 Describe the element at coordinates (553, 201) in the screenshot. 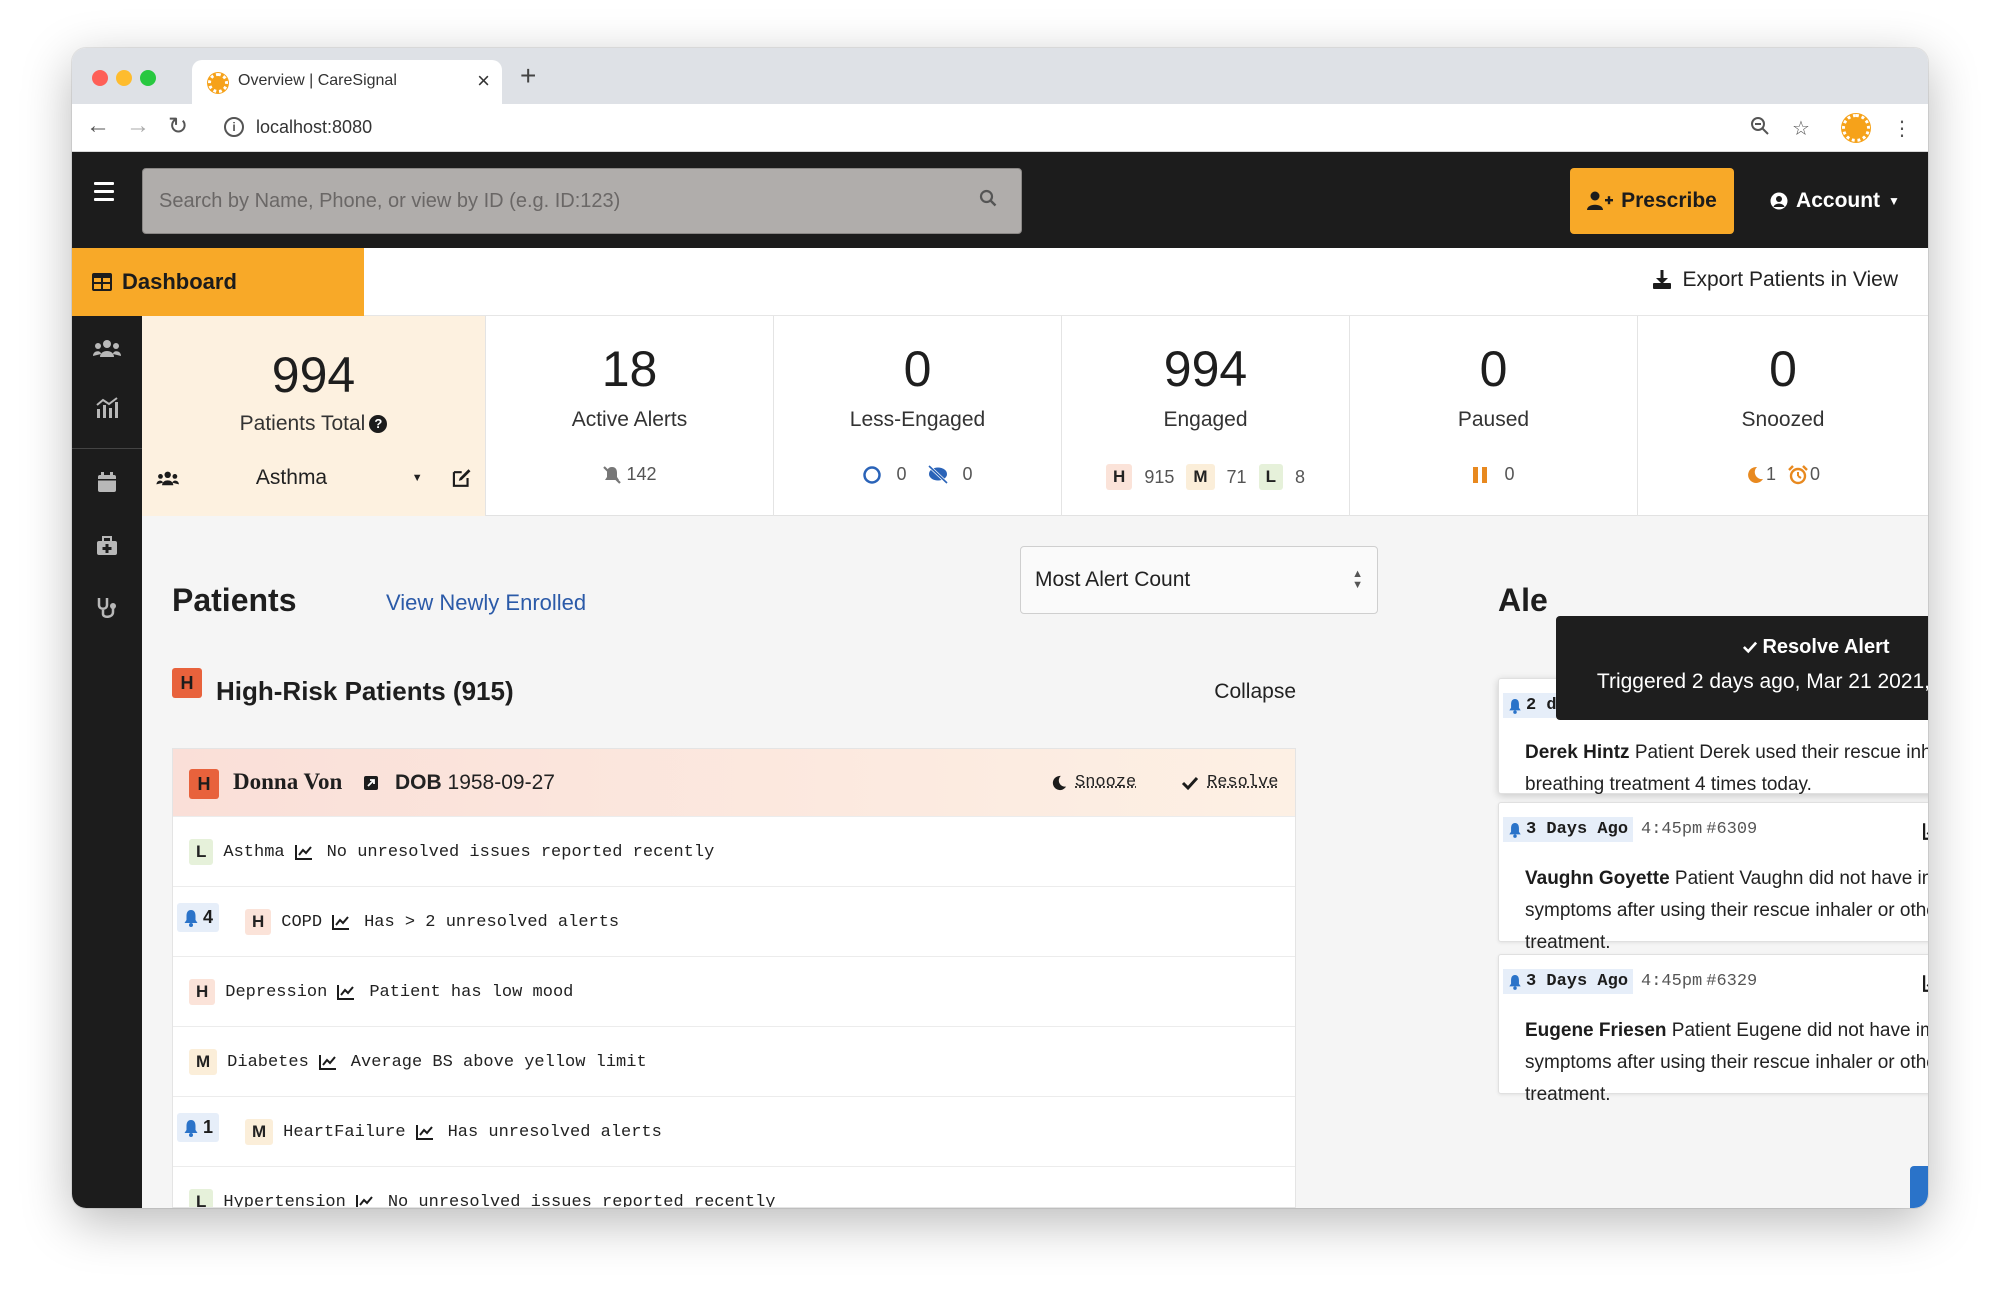

I see `search-input` at that location.